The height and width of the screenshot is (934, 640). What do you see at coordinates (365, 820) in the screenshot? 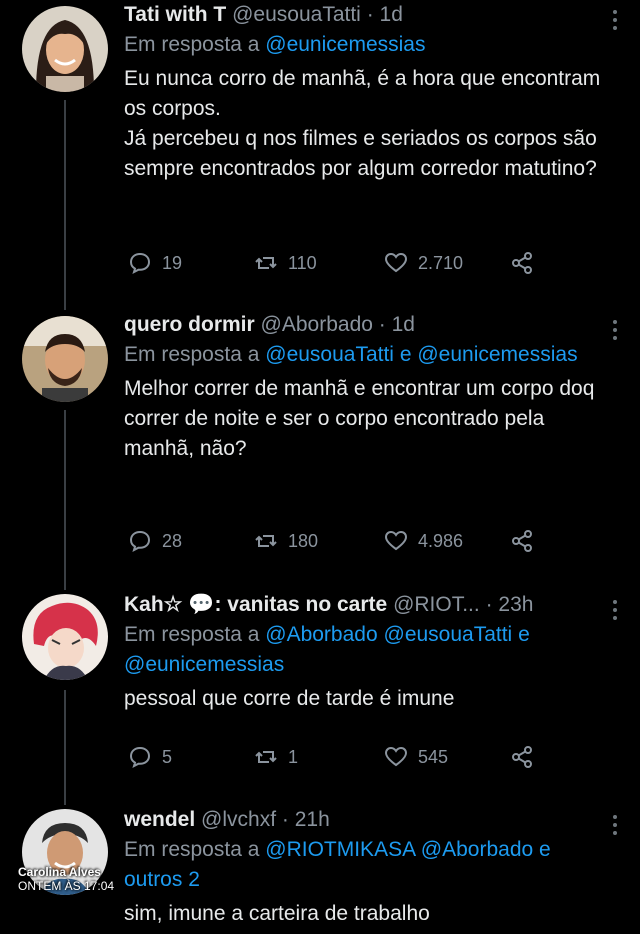
I see `tweet-header: wendel @lvchxf · 21h` at bounding box center [365, 820].